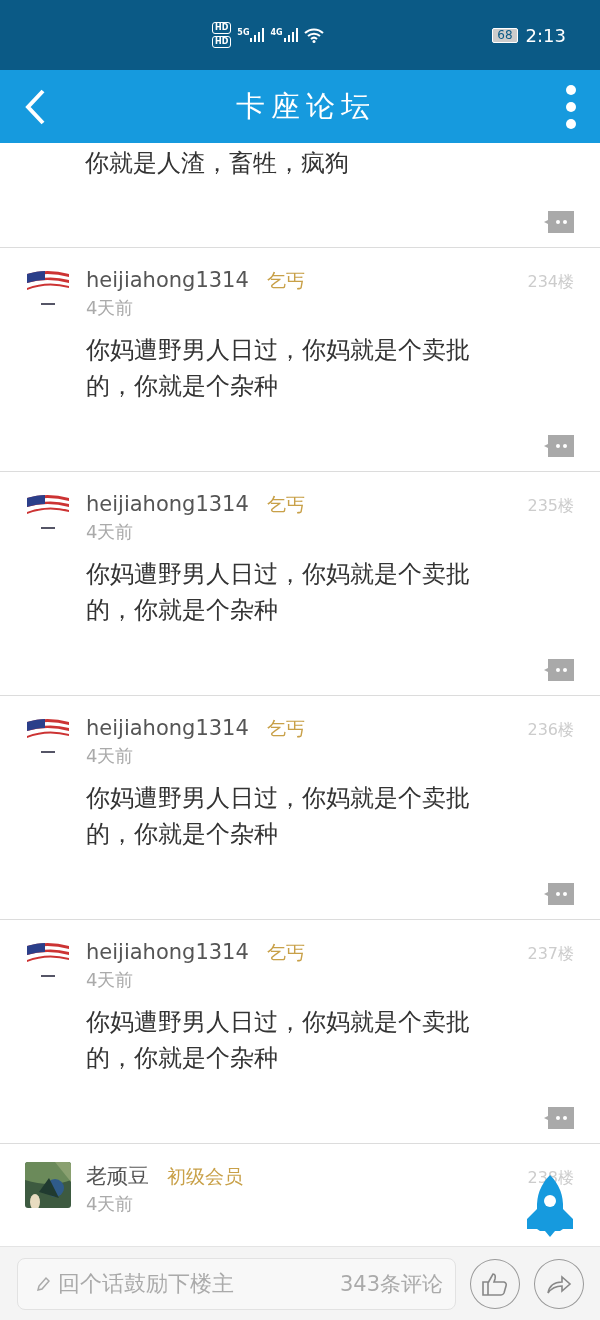 Image resolution: width=600 pixels, height=1320 pixels. What do you see at coordinates (505, 35) in the screenshot?
I see `battery-level: 68` at bounding box center [505, 35].